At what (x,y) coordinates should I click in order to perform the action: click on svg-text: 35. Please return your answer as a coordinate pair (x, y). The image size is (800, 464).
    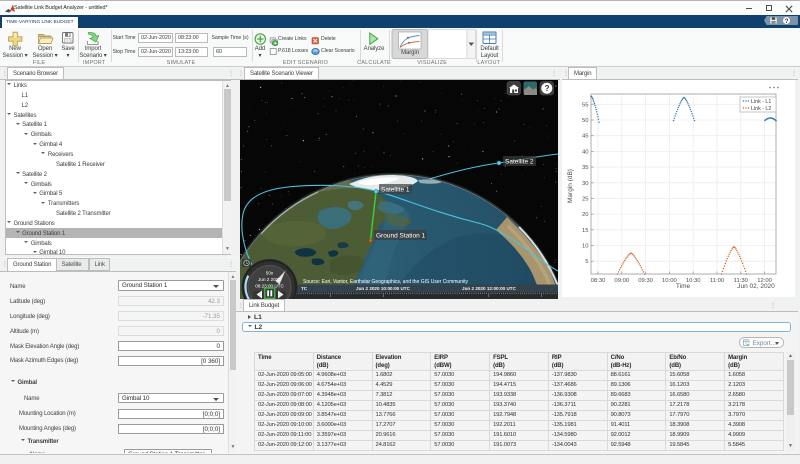
    Looking at the image, I should click on (585, 168).